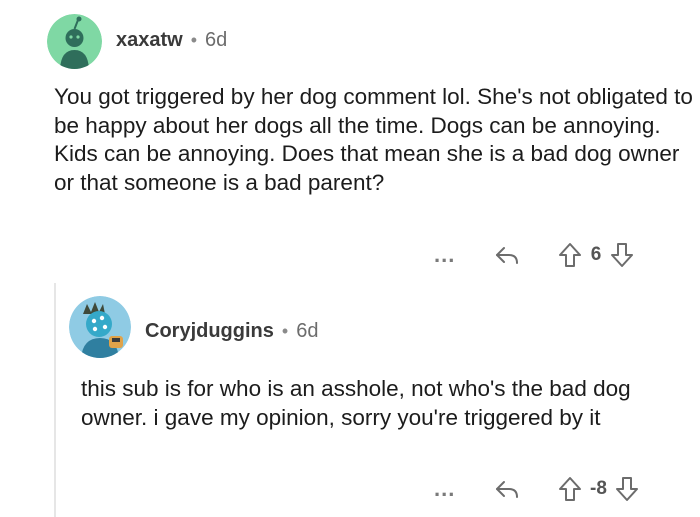 Image resolution: width=700 pixels, height=517 pixels. Describe the element at coordinates (209, 331) in the screenshot. I see `username: Coryjduggins` at that location.